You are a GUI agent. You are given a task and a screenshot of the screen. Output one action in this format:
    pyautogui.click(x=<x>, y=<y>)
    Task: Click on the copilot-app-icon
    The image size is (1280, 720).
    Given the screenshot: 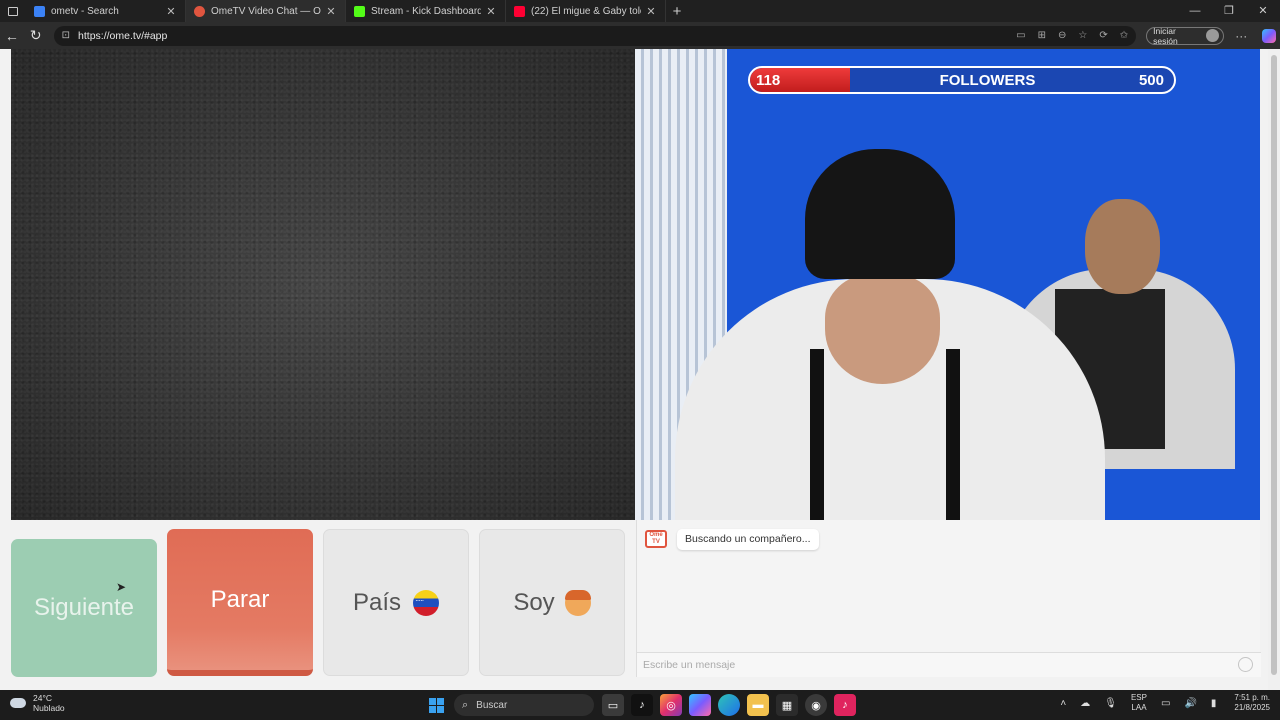 What is the action you would take?
    pyautogui.click(x=700, y=705)
    